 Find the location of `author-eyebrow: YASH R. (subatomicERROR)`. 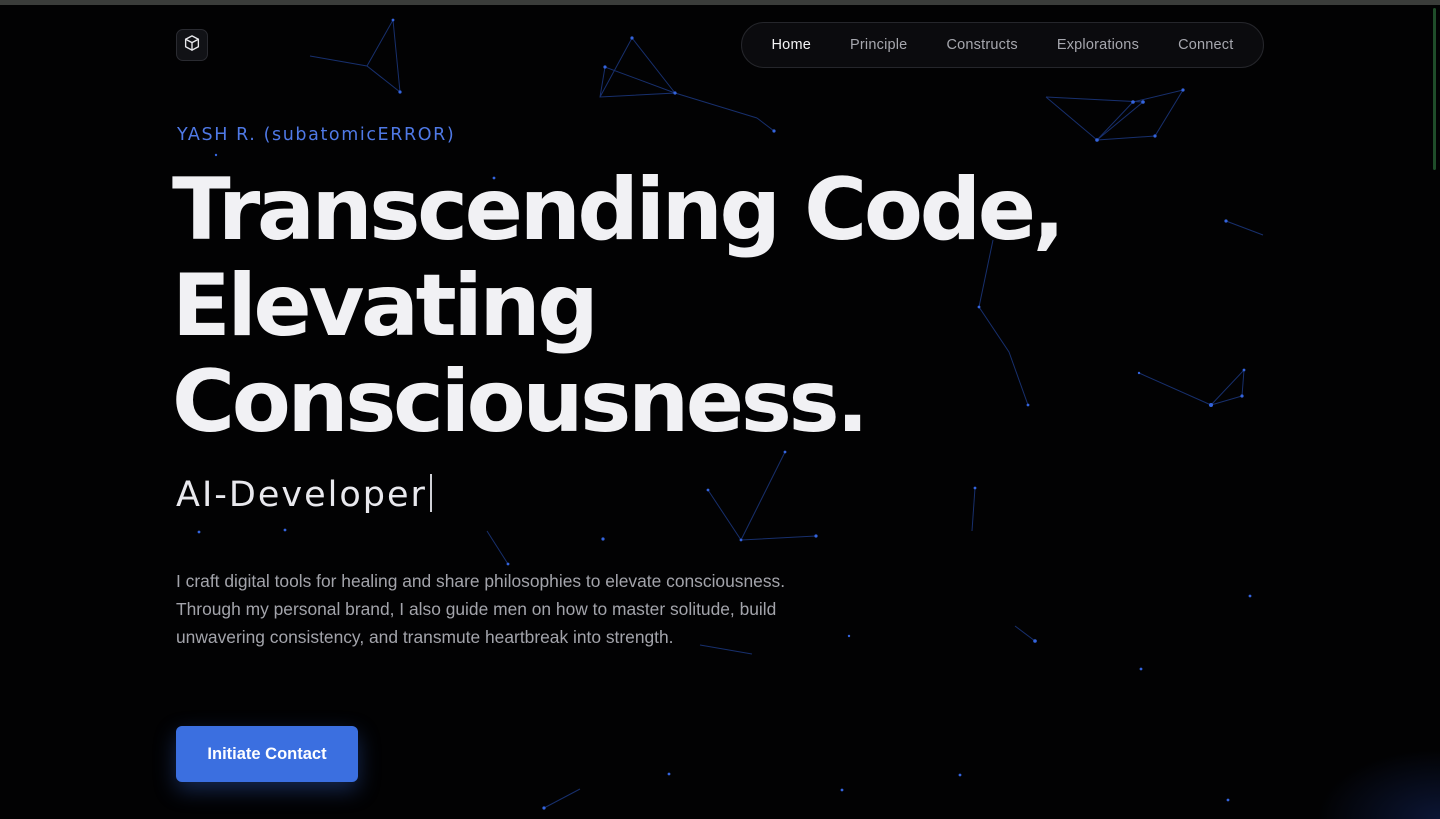

author-eyebrow: YASH R. (subatomicERROR) is located at coordinates (316, 135).